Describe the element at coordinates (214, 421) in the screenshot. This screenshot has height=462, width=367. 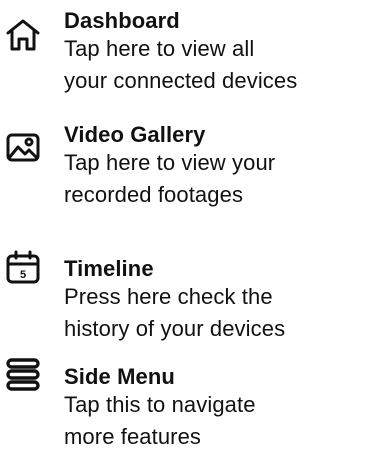
I see `help-item-description: Tap this to navigate more features` at that location.